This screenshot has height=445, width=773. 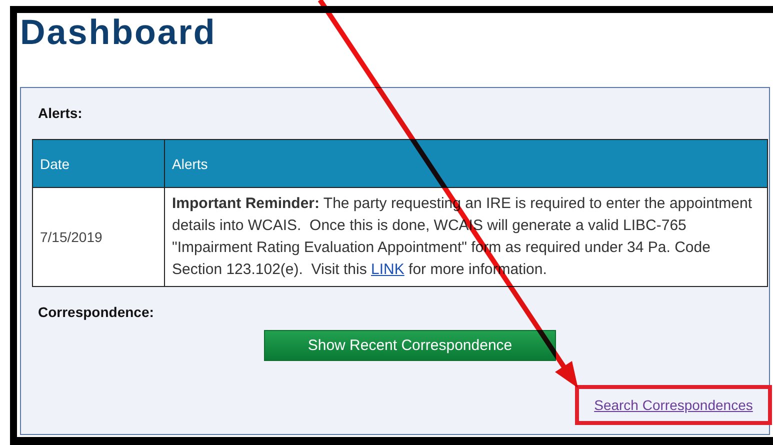 What do you see at coordinates (673, 405) in the screenshot?
I see `search-correspondences-link: Search Correspondences` at bounding box center [673, 405].